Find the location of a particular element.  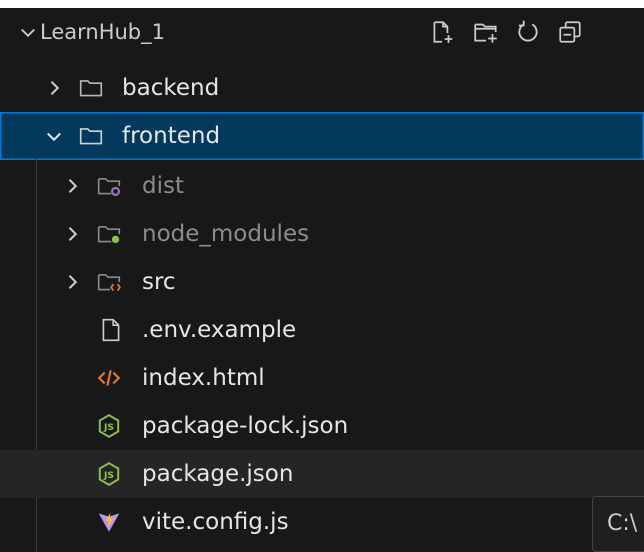

new-folder-button is located at coordinates (486, 32).